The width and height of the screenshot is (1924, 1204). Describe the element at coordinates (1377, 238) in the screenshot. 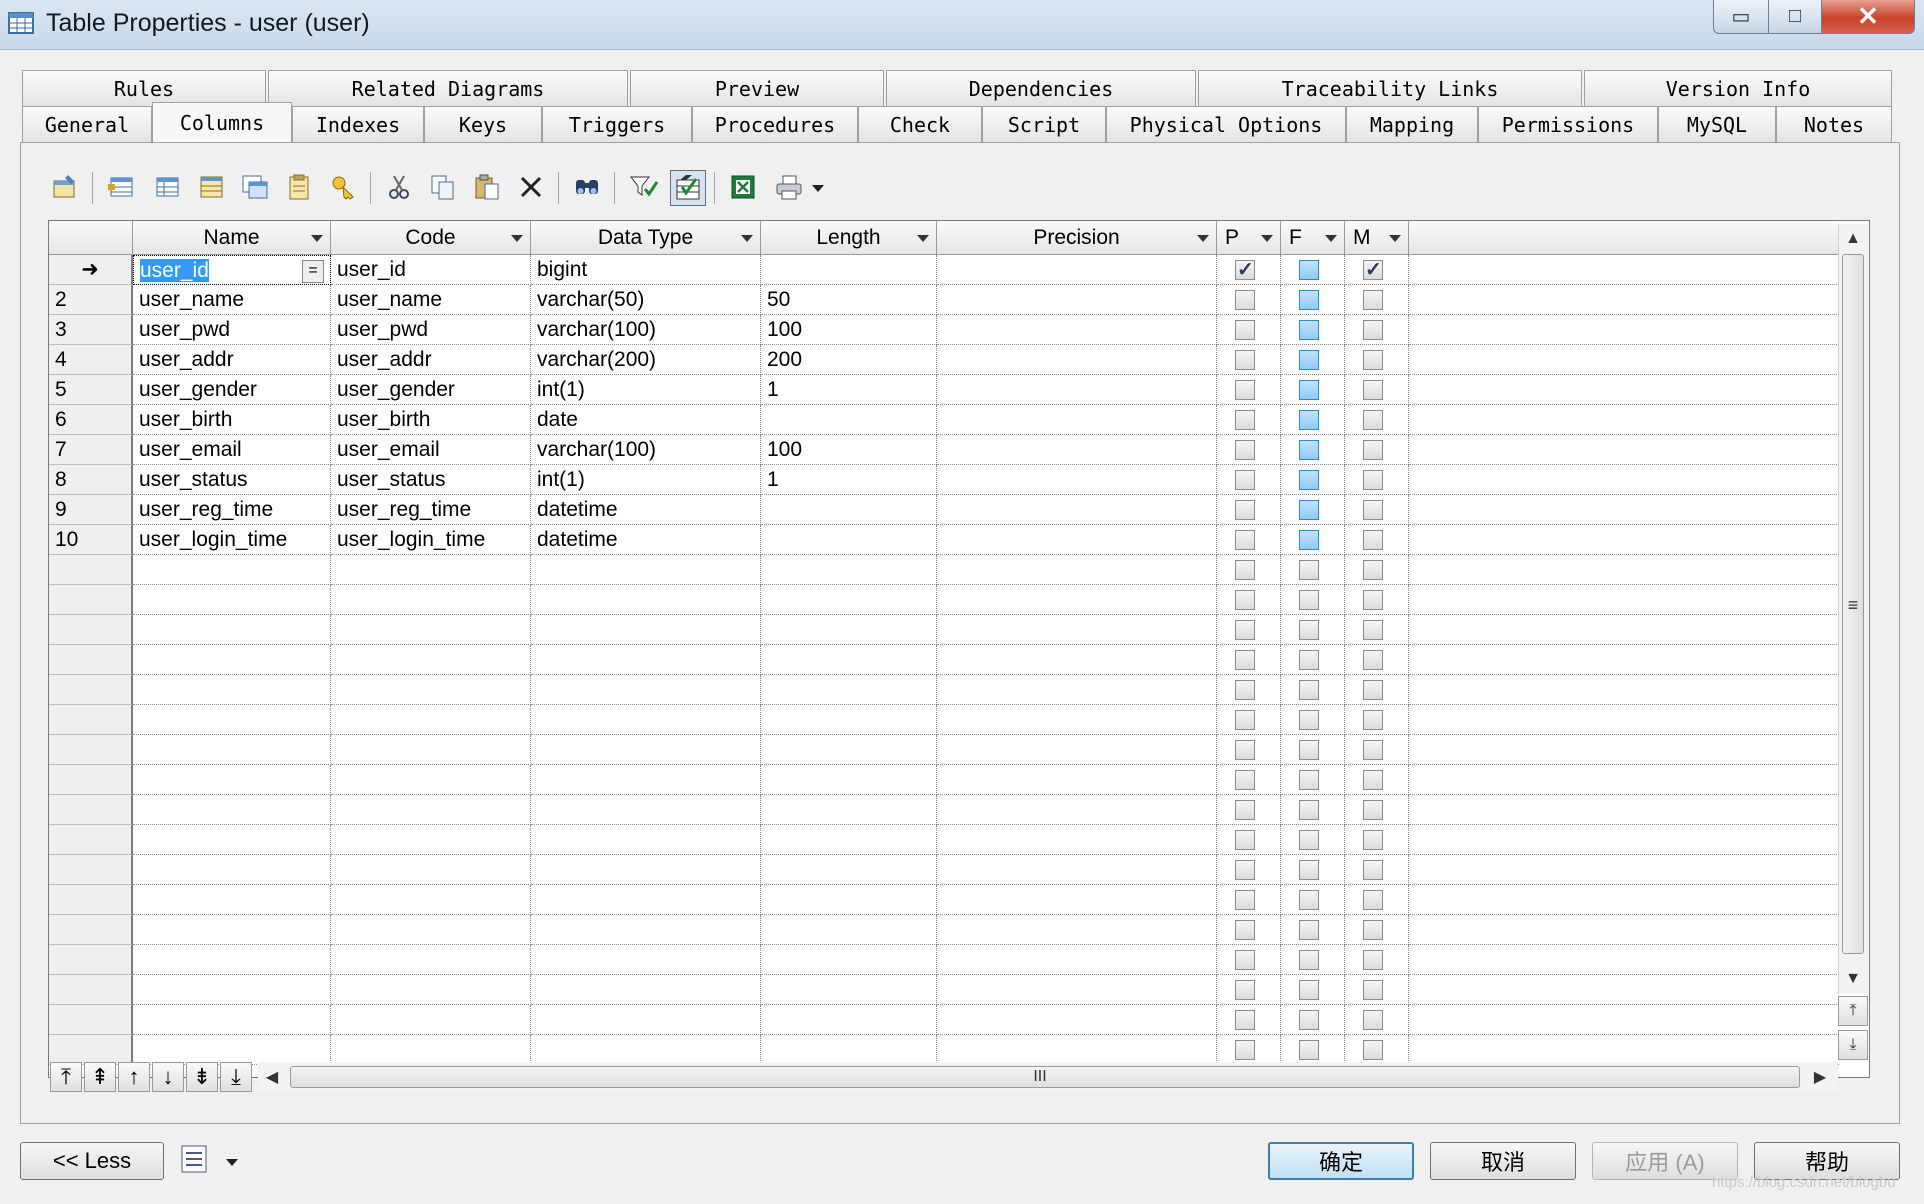

I see `column-header-mandatory: M` at that location.